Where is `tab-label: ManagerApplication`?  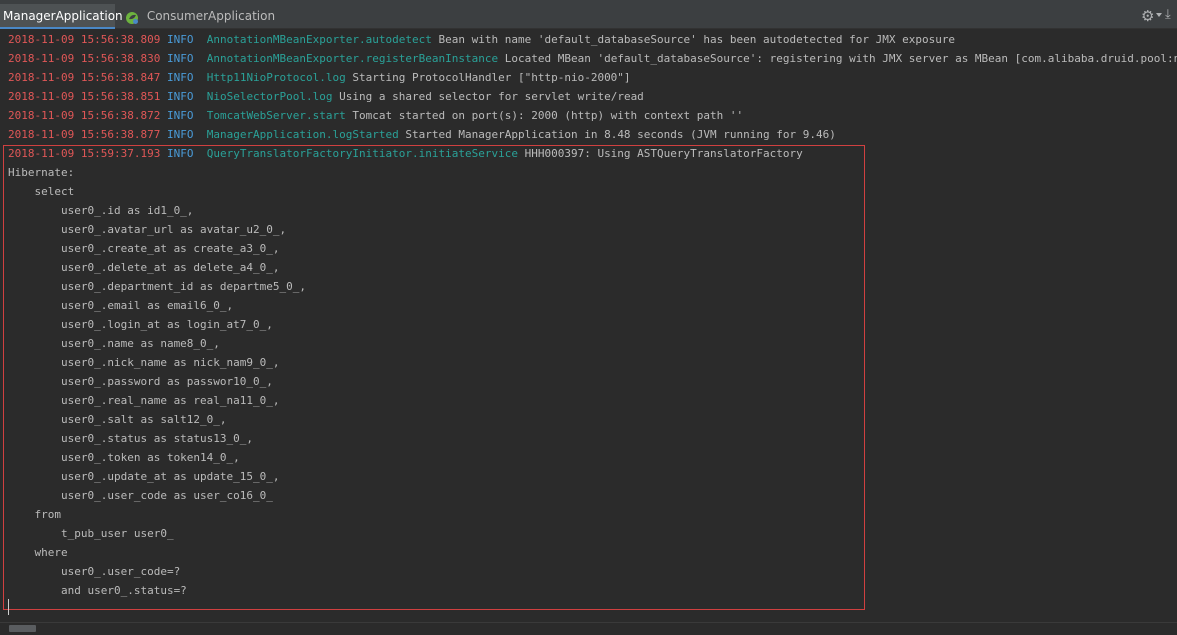 tab-label: ManagerApplication is located at coordinates (63, 16).